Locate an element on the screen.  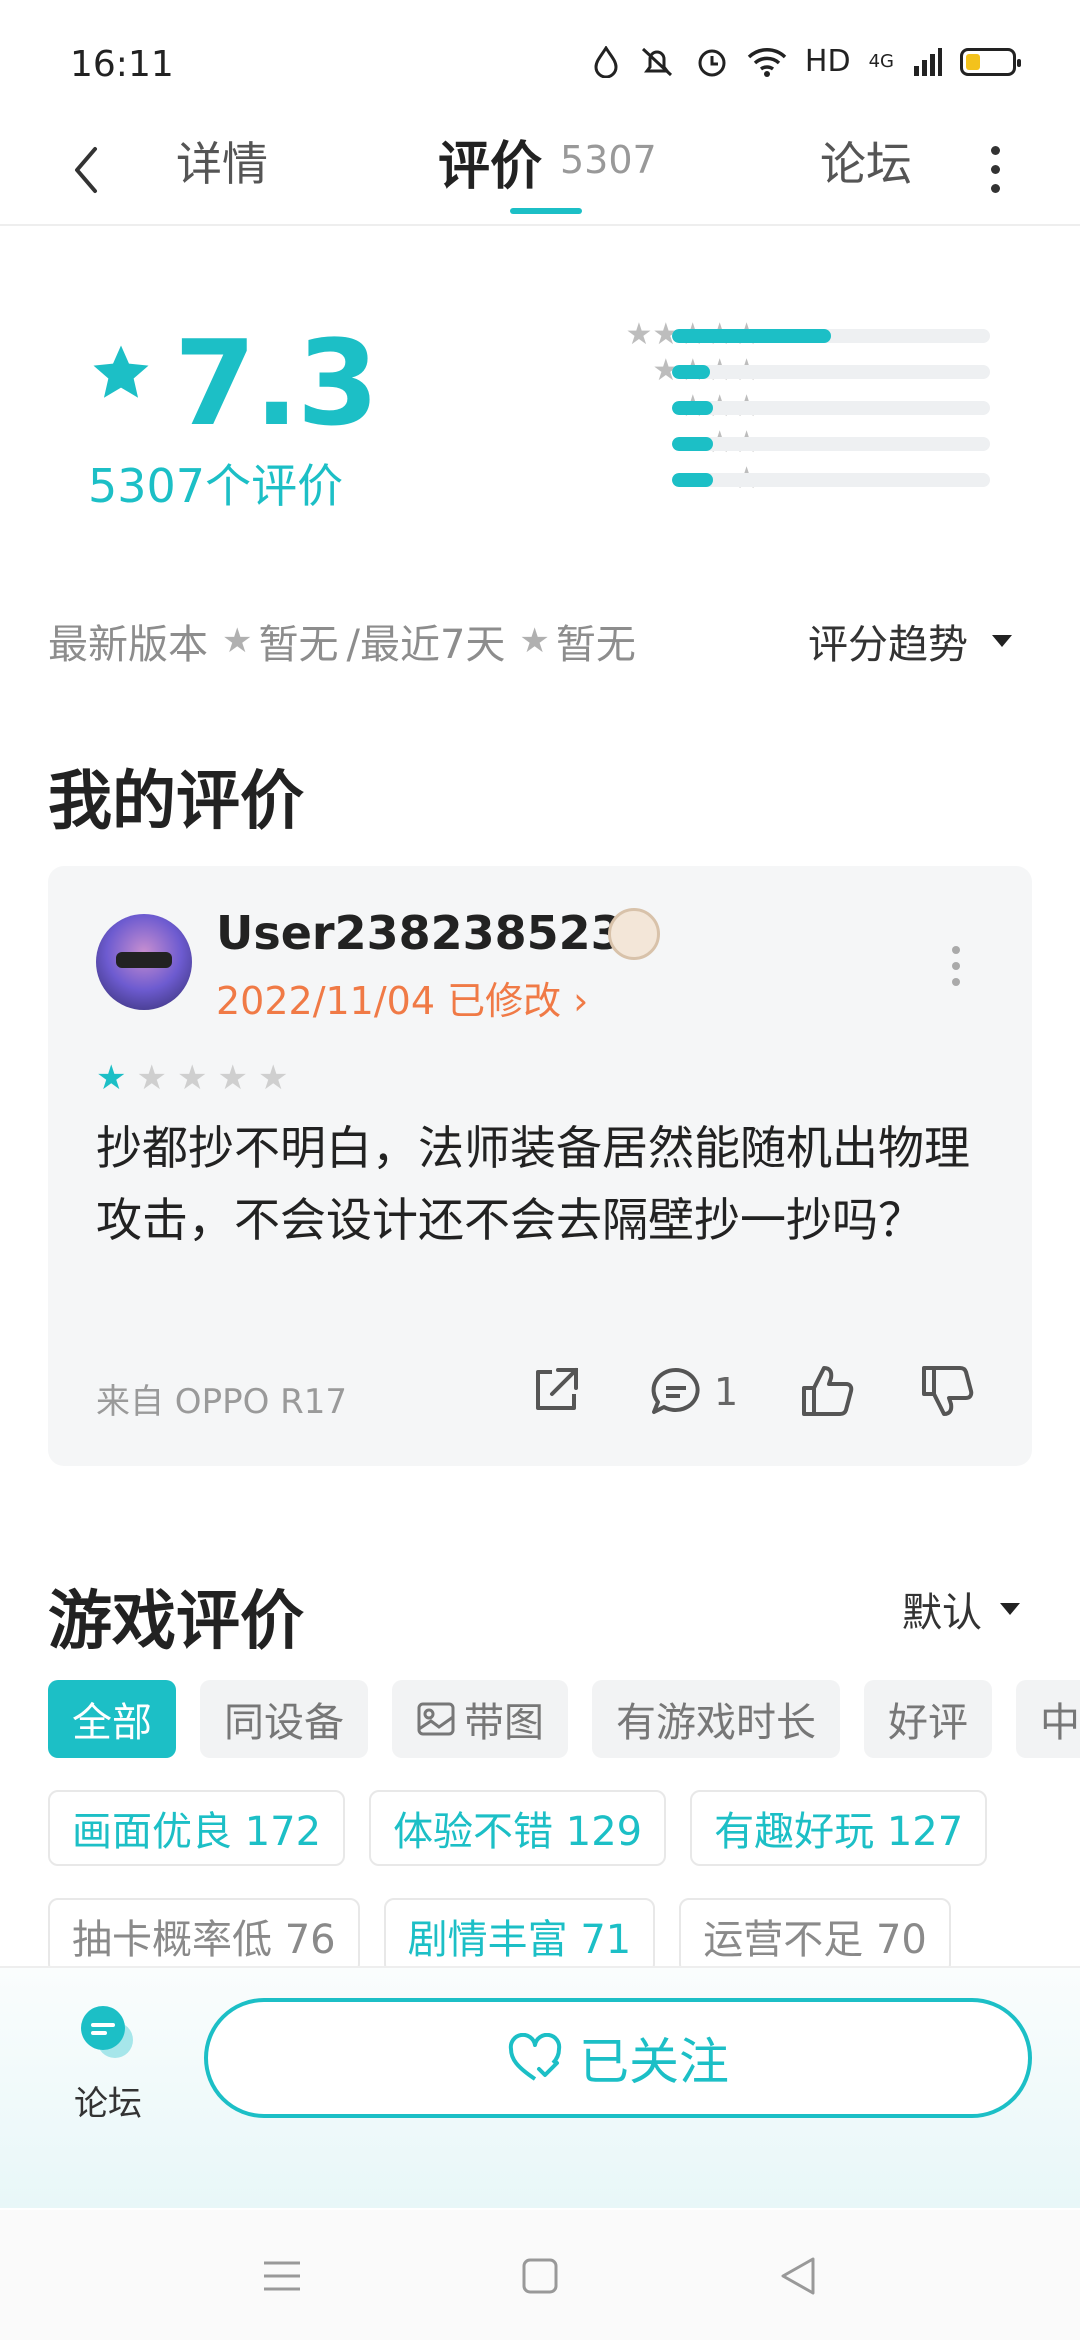
comment-button: 1 is located at coordinates (708, 1392).